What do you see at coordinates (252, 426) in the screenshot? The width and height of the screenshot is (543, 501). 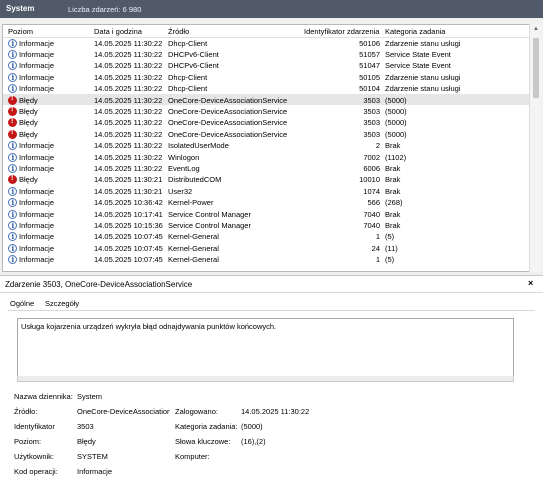 I see `task-category-value: (5000)` at bounding box center [252, 426].